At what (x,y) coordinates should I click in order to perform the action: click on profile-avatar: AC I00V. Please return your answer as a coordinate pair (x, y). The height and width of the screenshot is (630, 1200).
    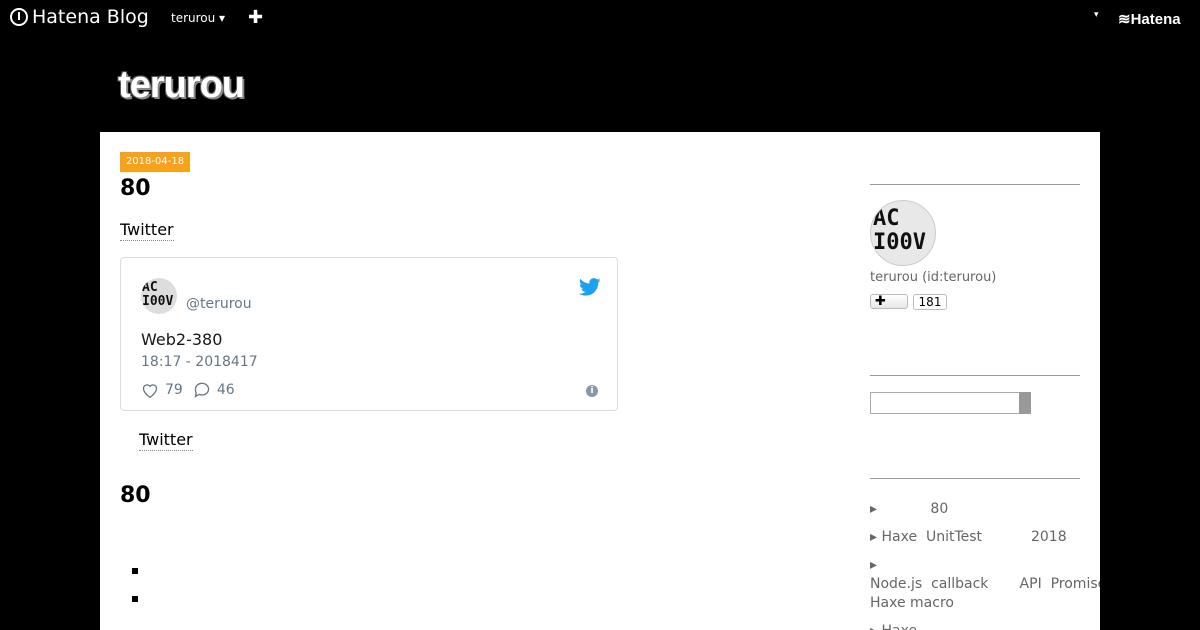
    Looking at the image, I should click on (903, 233).